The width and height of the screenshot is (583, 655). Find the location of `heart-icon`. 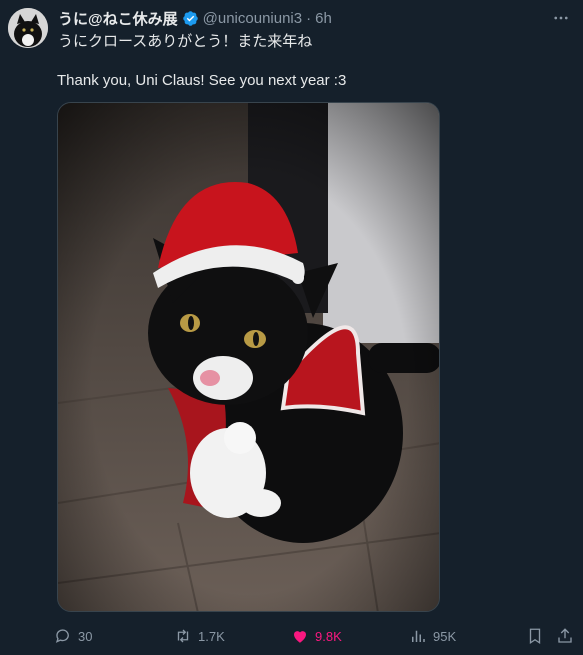

heart-icon is located at coordinates (300, 637).